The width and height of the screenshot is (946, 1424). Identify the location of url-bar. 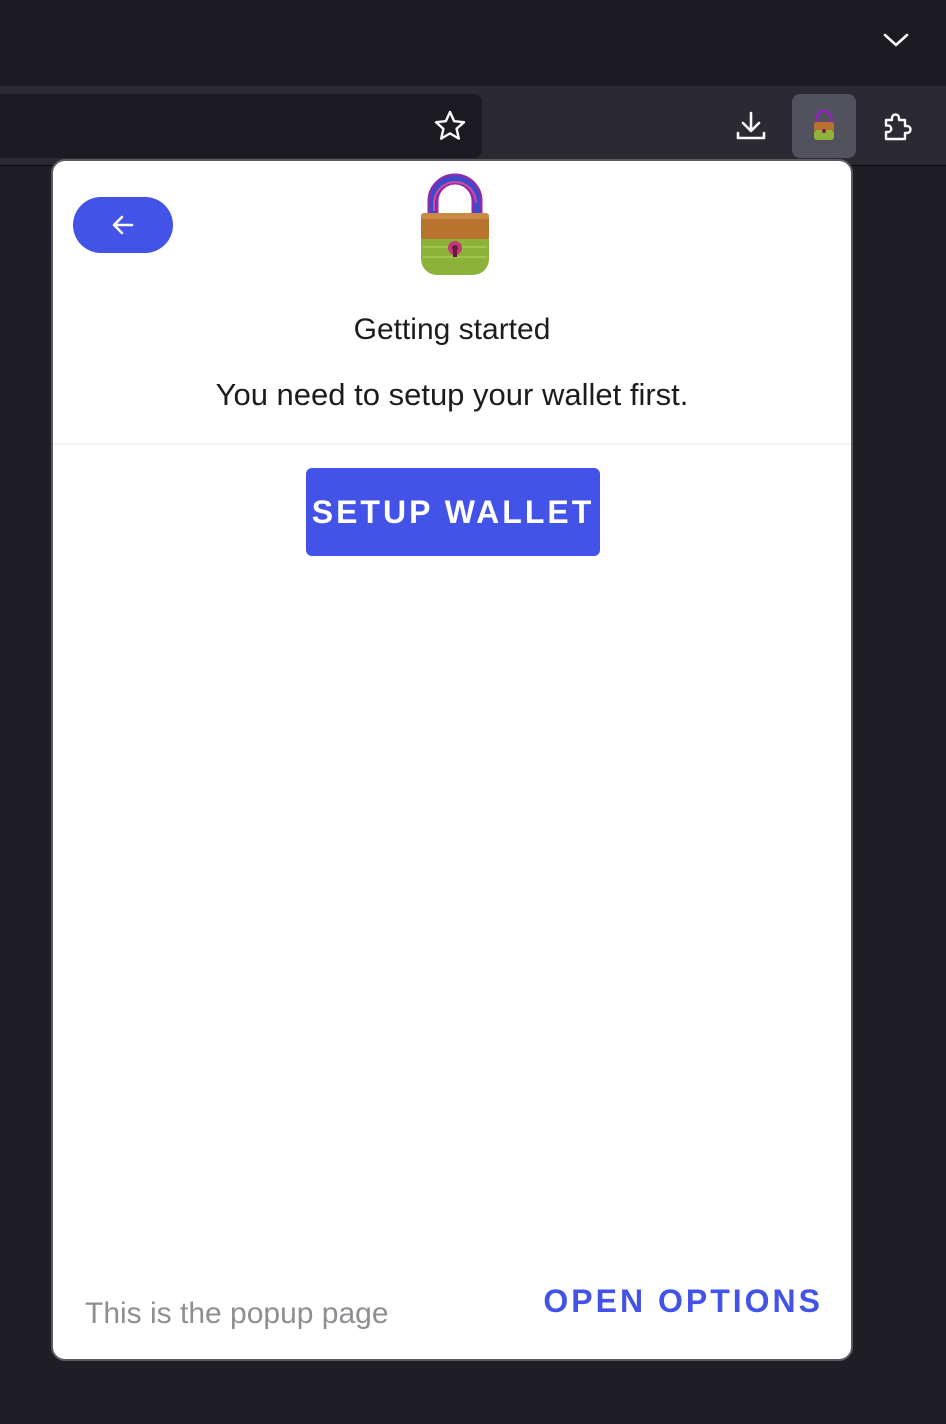
(241, 126).